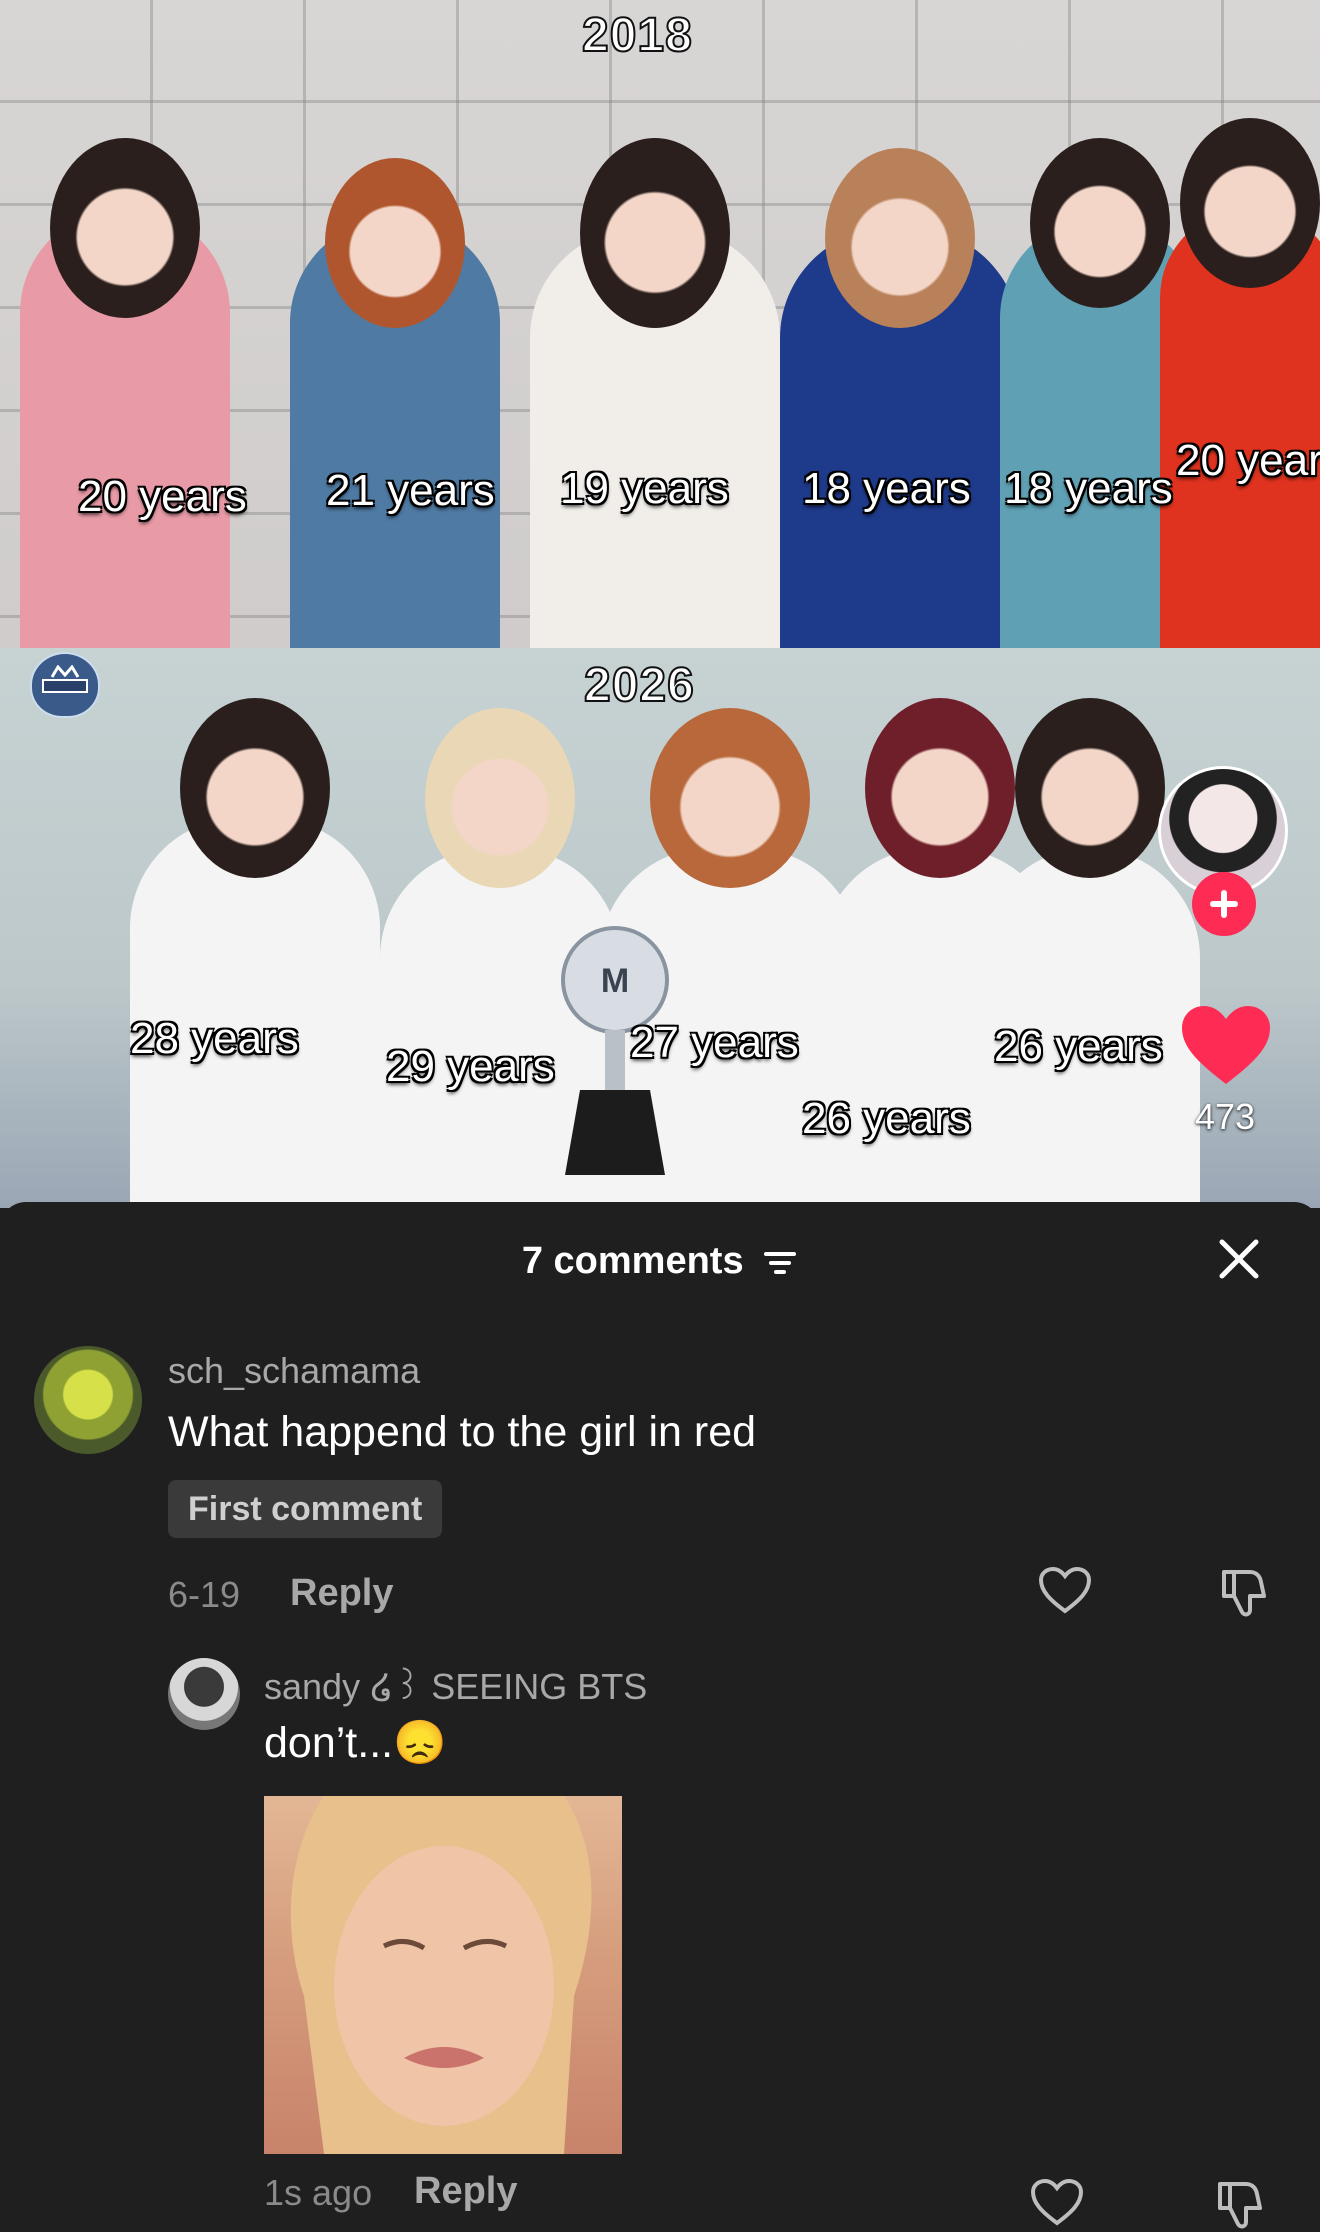  I want to click on svg-text: M, so click(615, 981).